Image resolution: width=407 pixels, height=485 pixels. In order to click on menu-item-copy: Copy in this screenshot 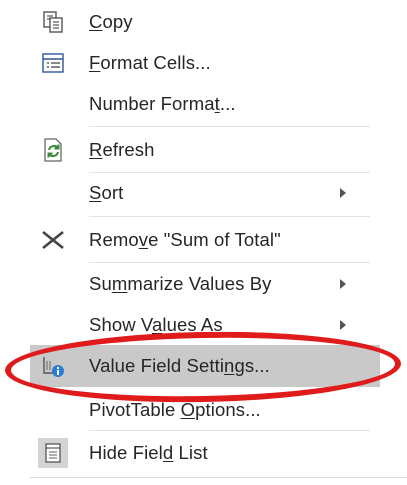, I will do `click(190, 22)`.